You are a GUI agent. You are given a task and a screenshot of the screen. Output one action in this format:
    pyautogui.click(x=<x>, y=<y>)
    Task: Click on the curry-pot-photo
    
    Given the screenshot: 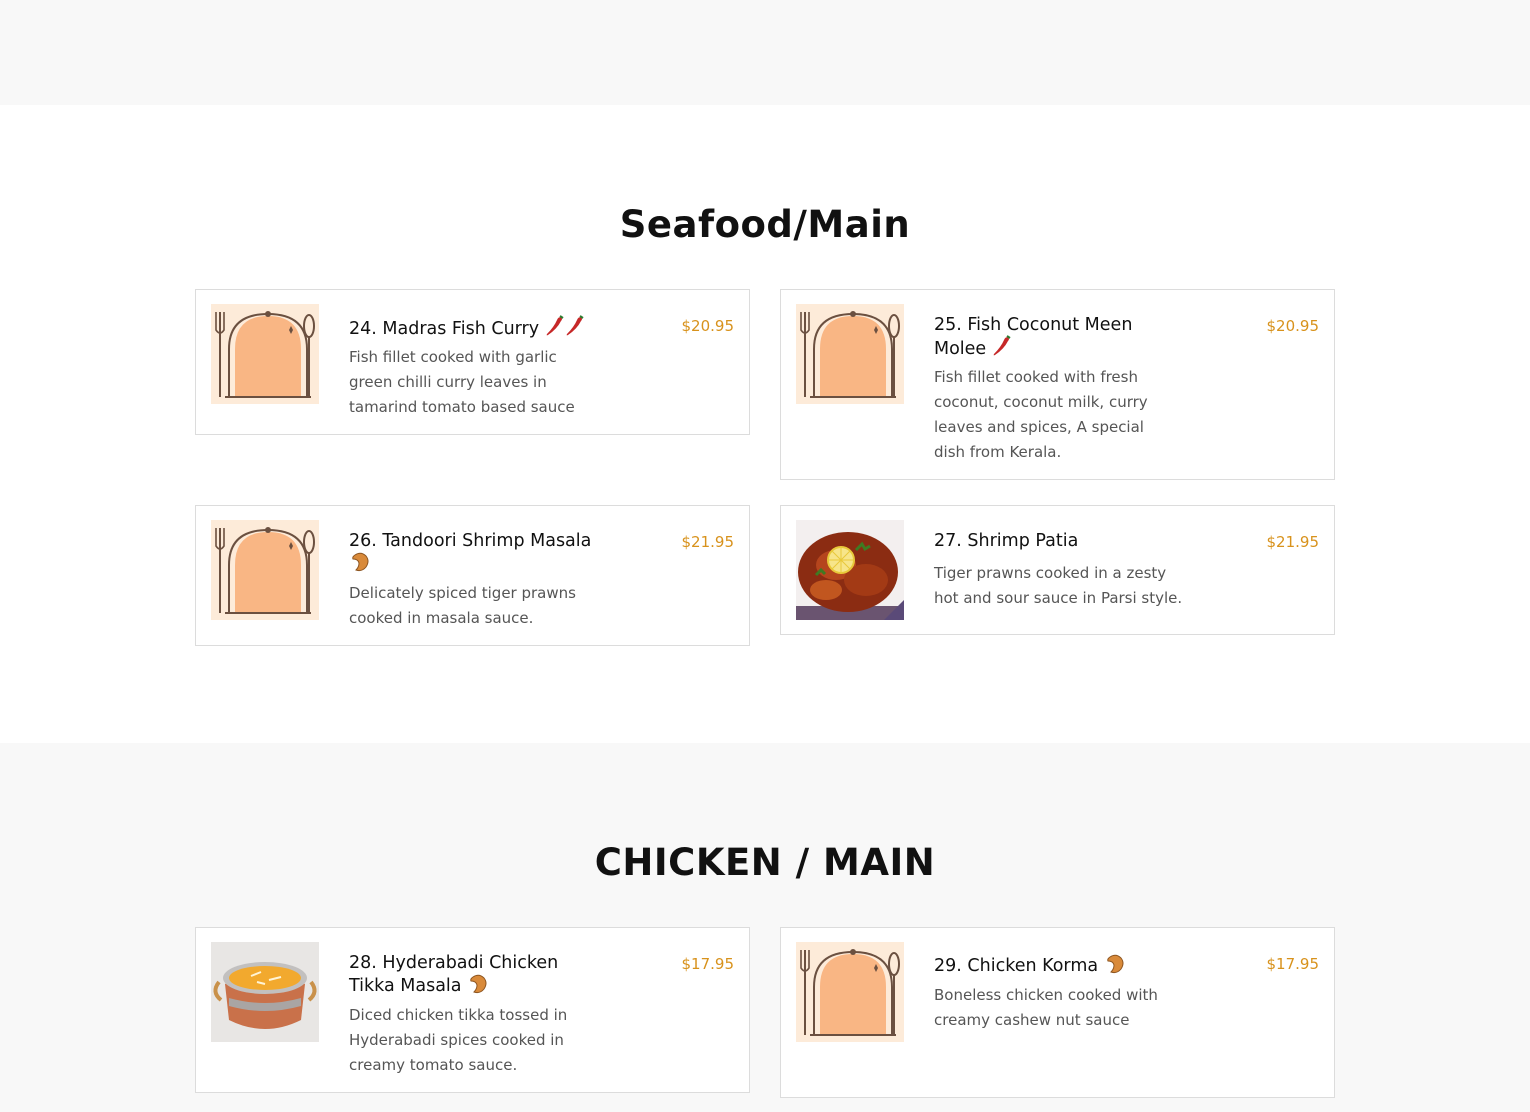 What is the action you would take?
    pyautogui.click(x=265, y=992)
    